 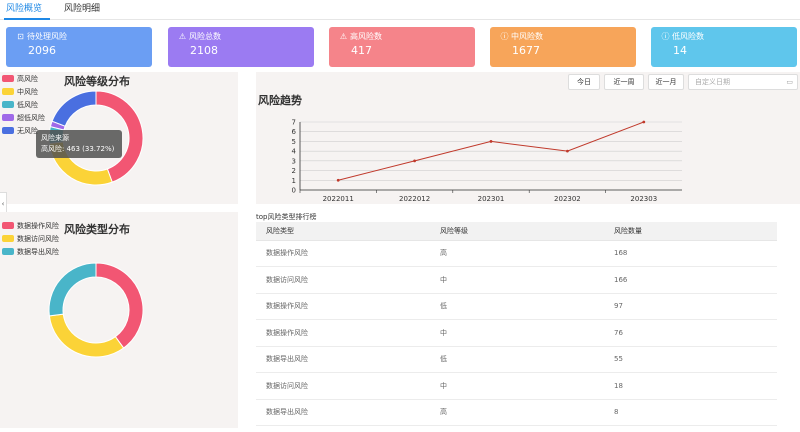 I want to click on table-row: 数据操作风险低 97, so click(x=516, y=306).